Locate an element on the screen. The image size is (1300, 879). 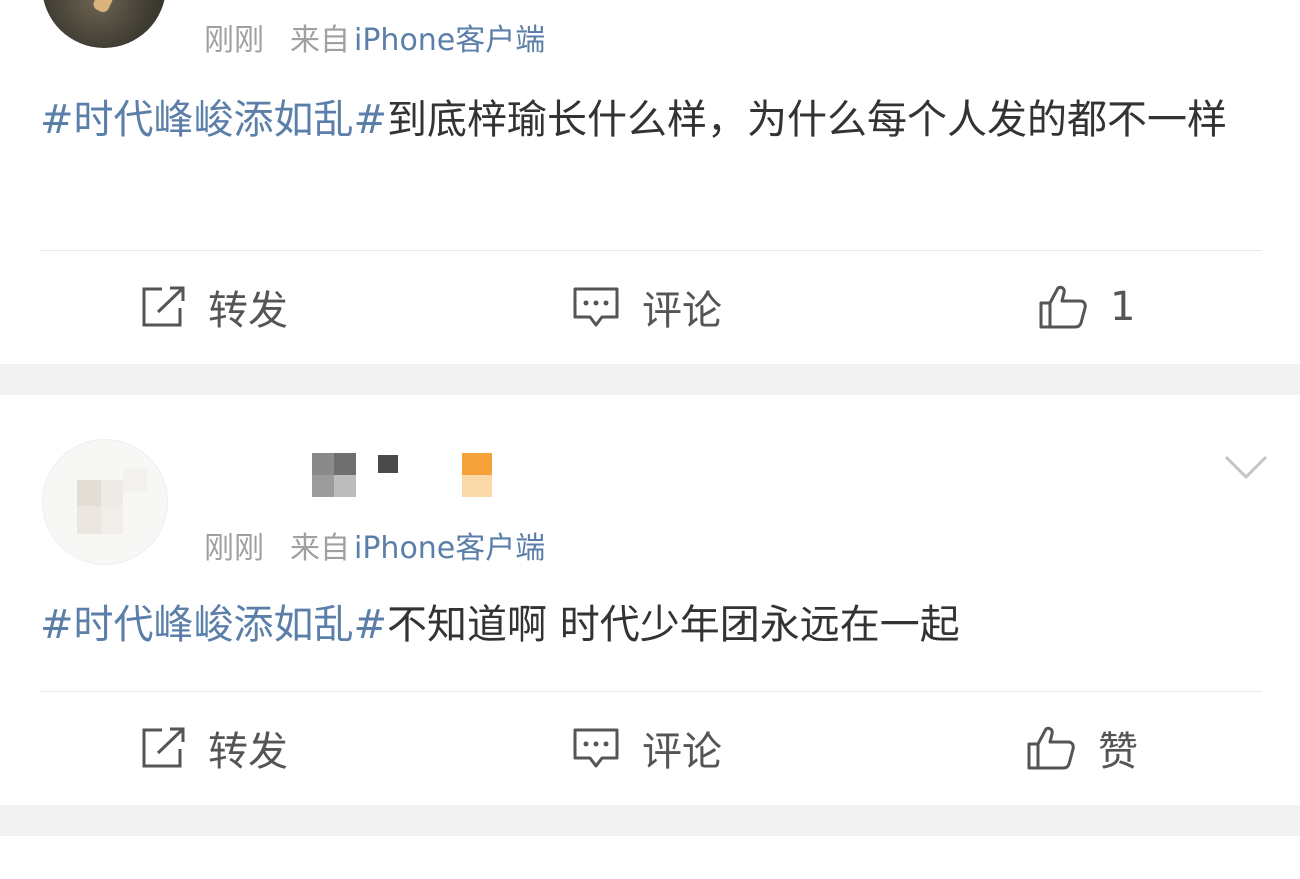
next-card-top is located at coordinates (650, 857).